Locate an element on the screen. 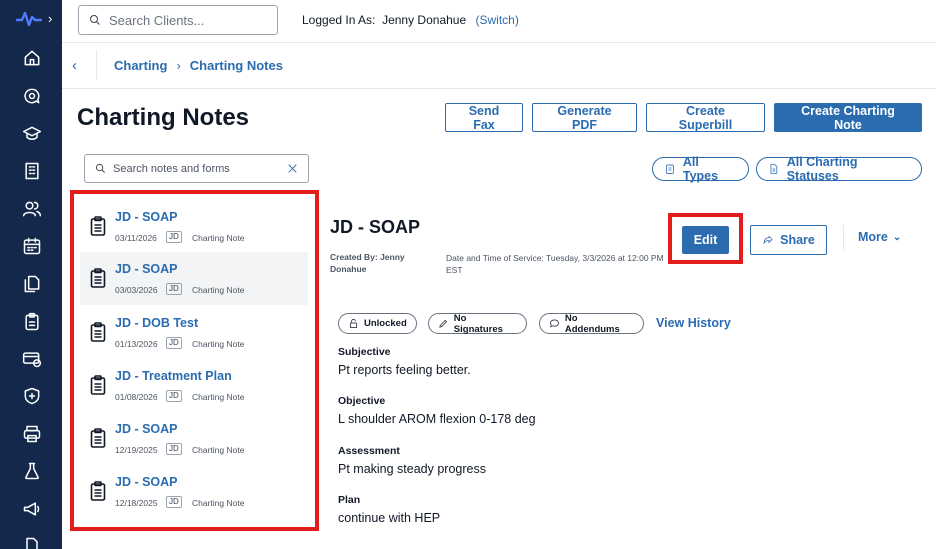 Image resolution: width=936 pixels, height=549 pixels. megaphone-icon is located at coordinates (32, 509).